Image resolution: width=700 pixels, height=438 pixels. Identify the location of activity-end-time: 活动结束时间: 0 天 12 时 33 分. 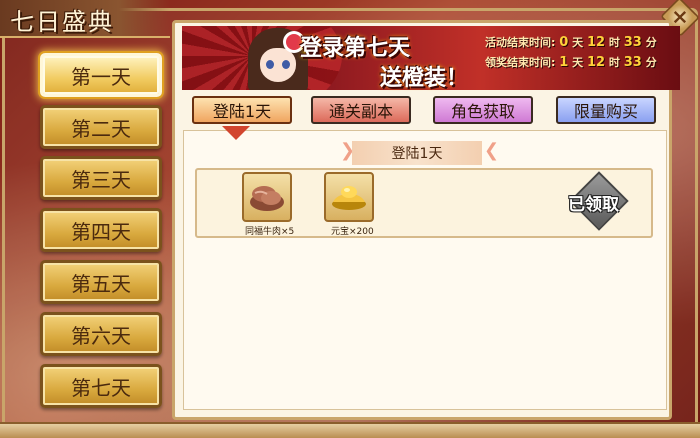
(571, 42).